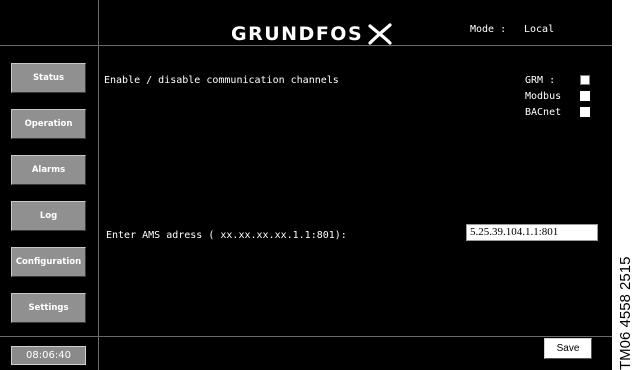 The image size is (643, 370). What do you see at coordinates (98, 185) in the screenshot?
I see `sidebar-divider` at bounding box center [98, 185].